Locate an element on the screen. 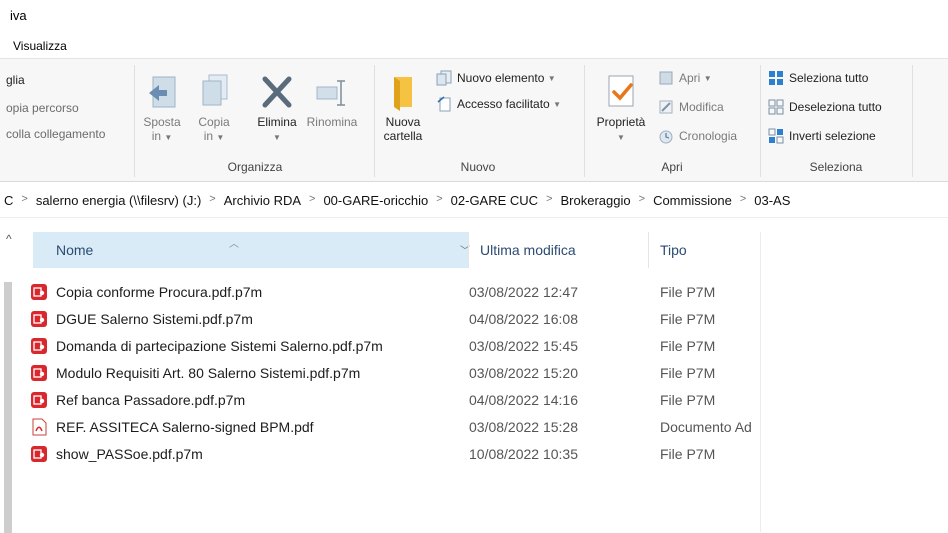 The height and width of the screenshot is (533, 948). easy-access-button: Accesso facilitato ▼ is located at coordinates (498, 104).